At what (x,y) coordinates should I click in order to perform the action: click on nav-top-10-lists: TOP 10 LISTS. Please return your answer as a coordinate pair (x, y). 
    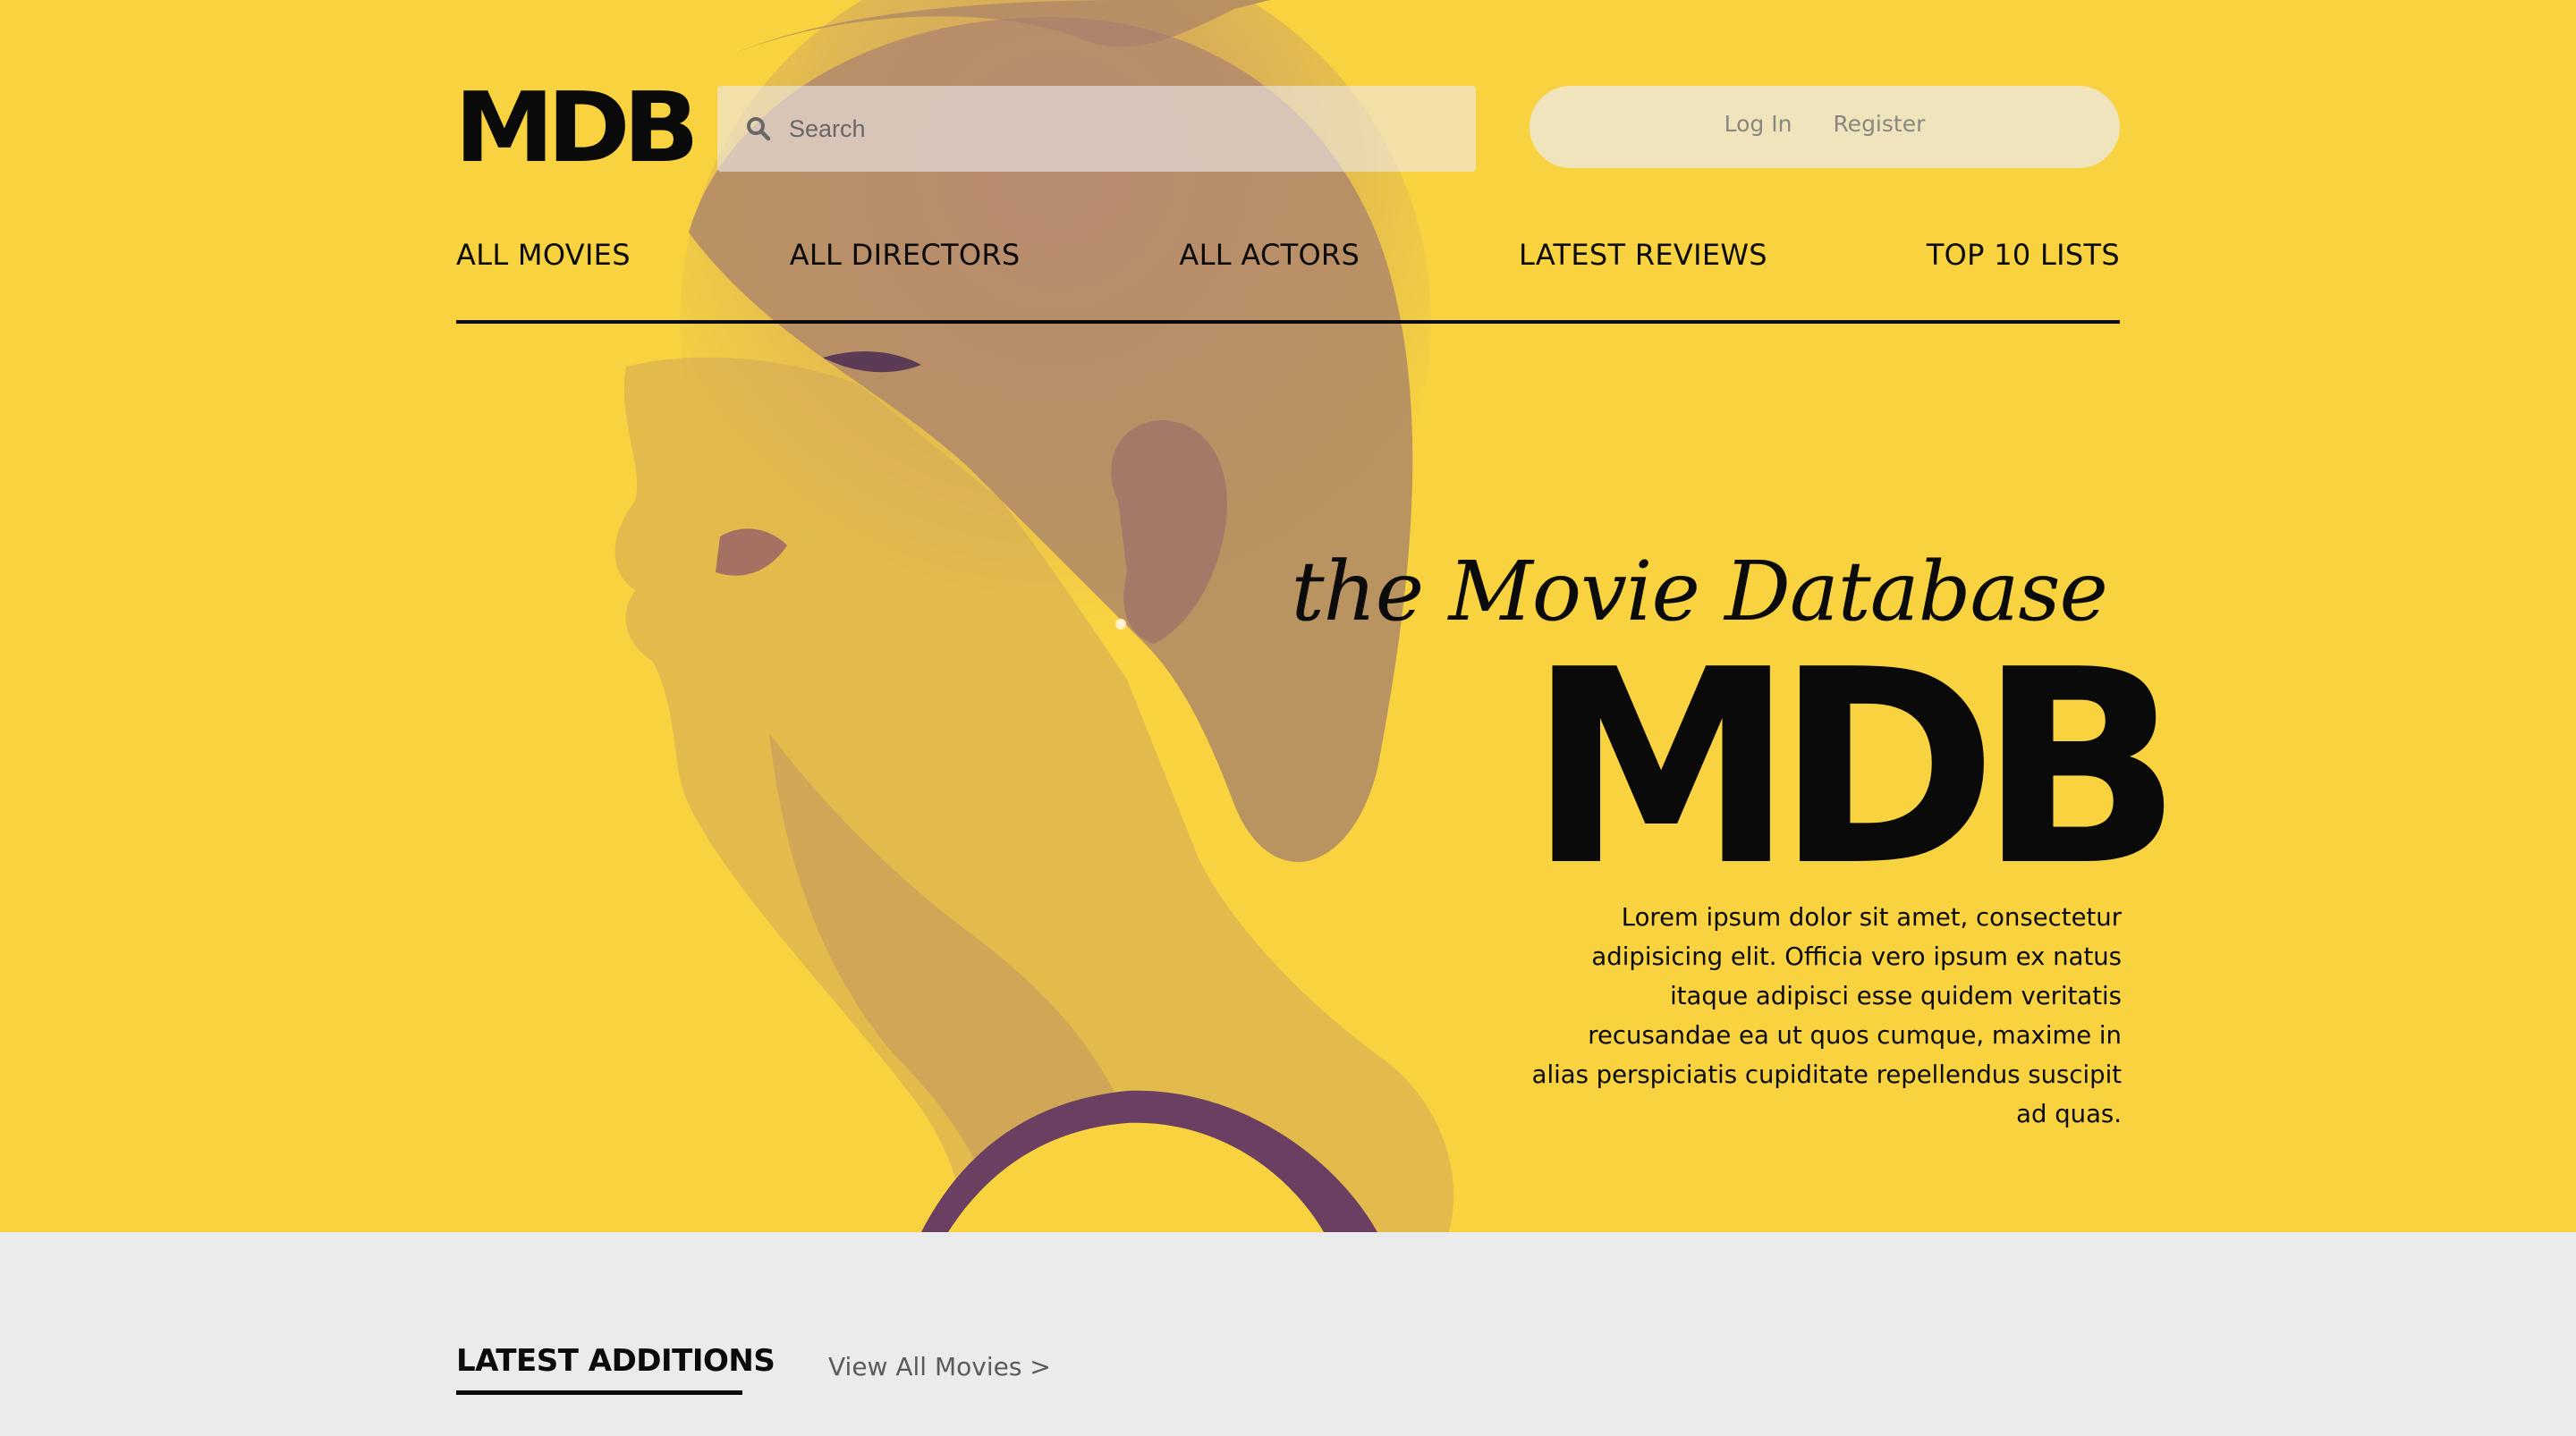
    Looking at the image, I should click on (2023, 255).